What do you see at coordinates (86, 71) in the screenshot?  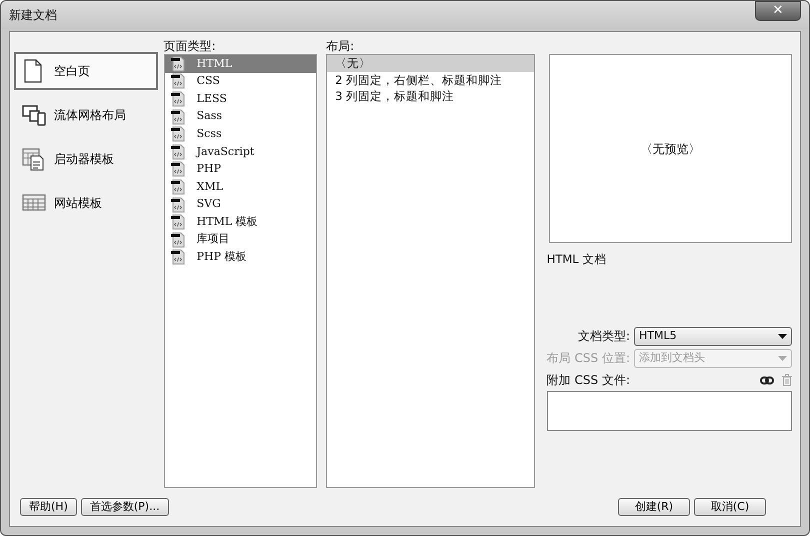 I see `category-item: 空白页` at bounding box center [86, 71].